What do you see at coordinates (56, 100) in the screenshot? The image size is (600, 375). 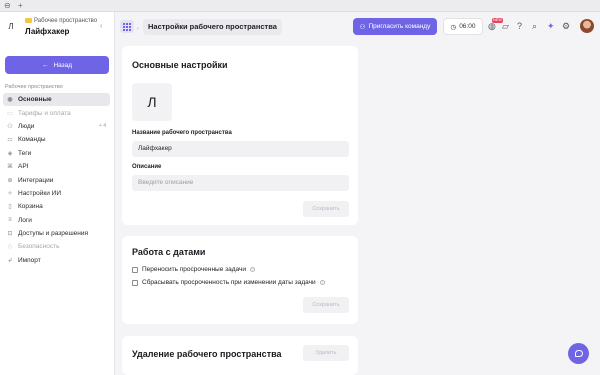 I see `sidebar-item: ◉ Основные` at bounding box center [56, 100].